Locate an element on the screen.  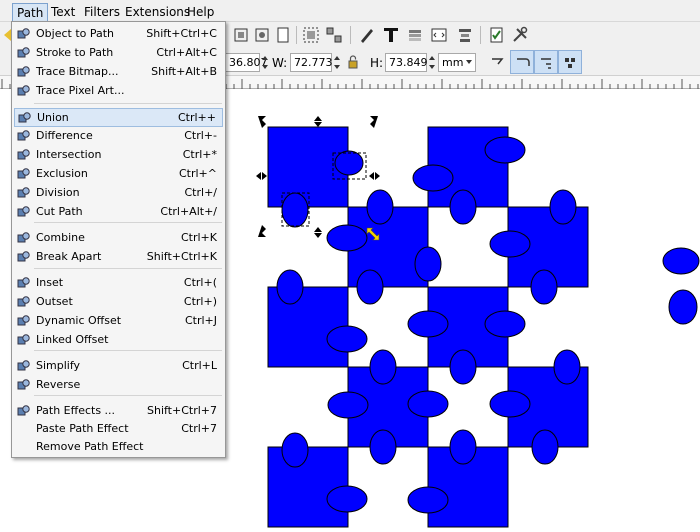
width-field: 72.773 is located at coordinates (311, 62).